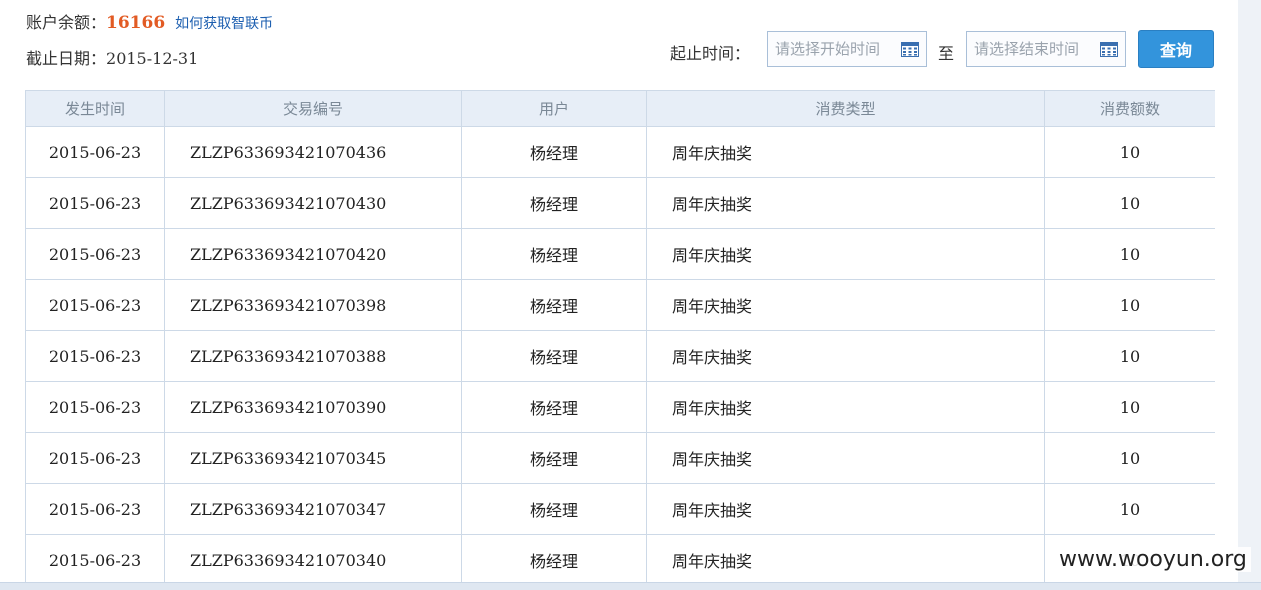 The width and height of the screenshot is (1261, 590). What do you see at coordinates (66, 22) in the screenshot?
I see `balance-label: 账户余额：` at bounding box center [66, 22].